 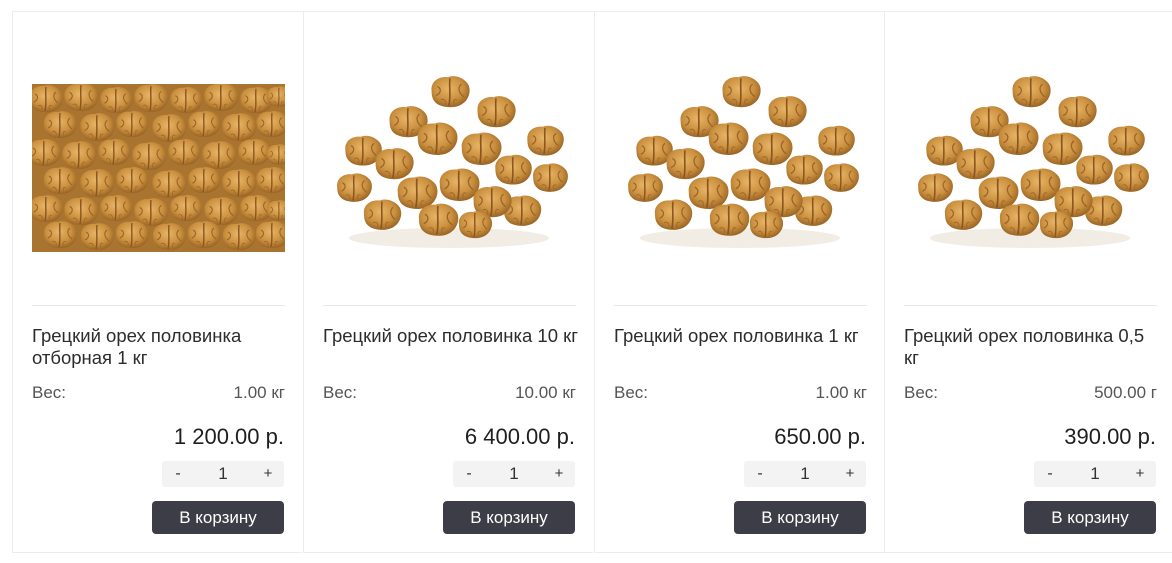 I want to click on weight-row: Вес: 500.00 г, so click(x=1030, y=393).